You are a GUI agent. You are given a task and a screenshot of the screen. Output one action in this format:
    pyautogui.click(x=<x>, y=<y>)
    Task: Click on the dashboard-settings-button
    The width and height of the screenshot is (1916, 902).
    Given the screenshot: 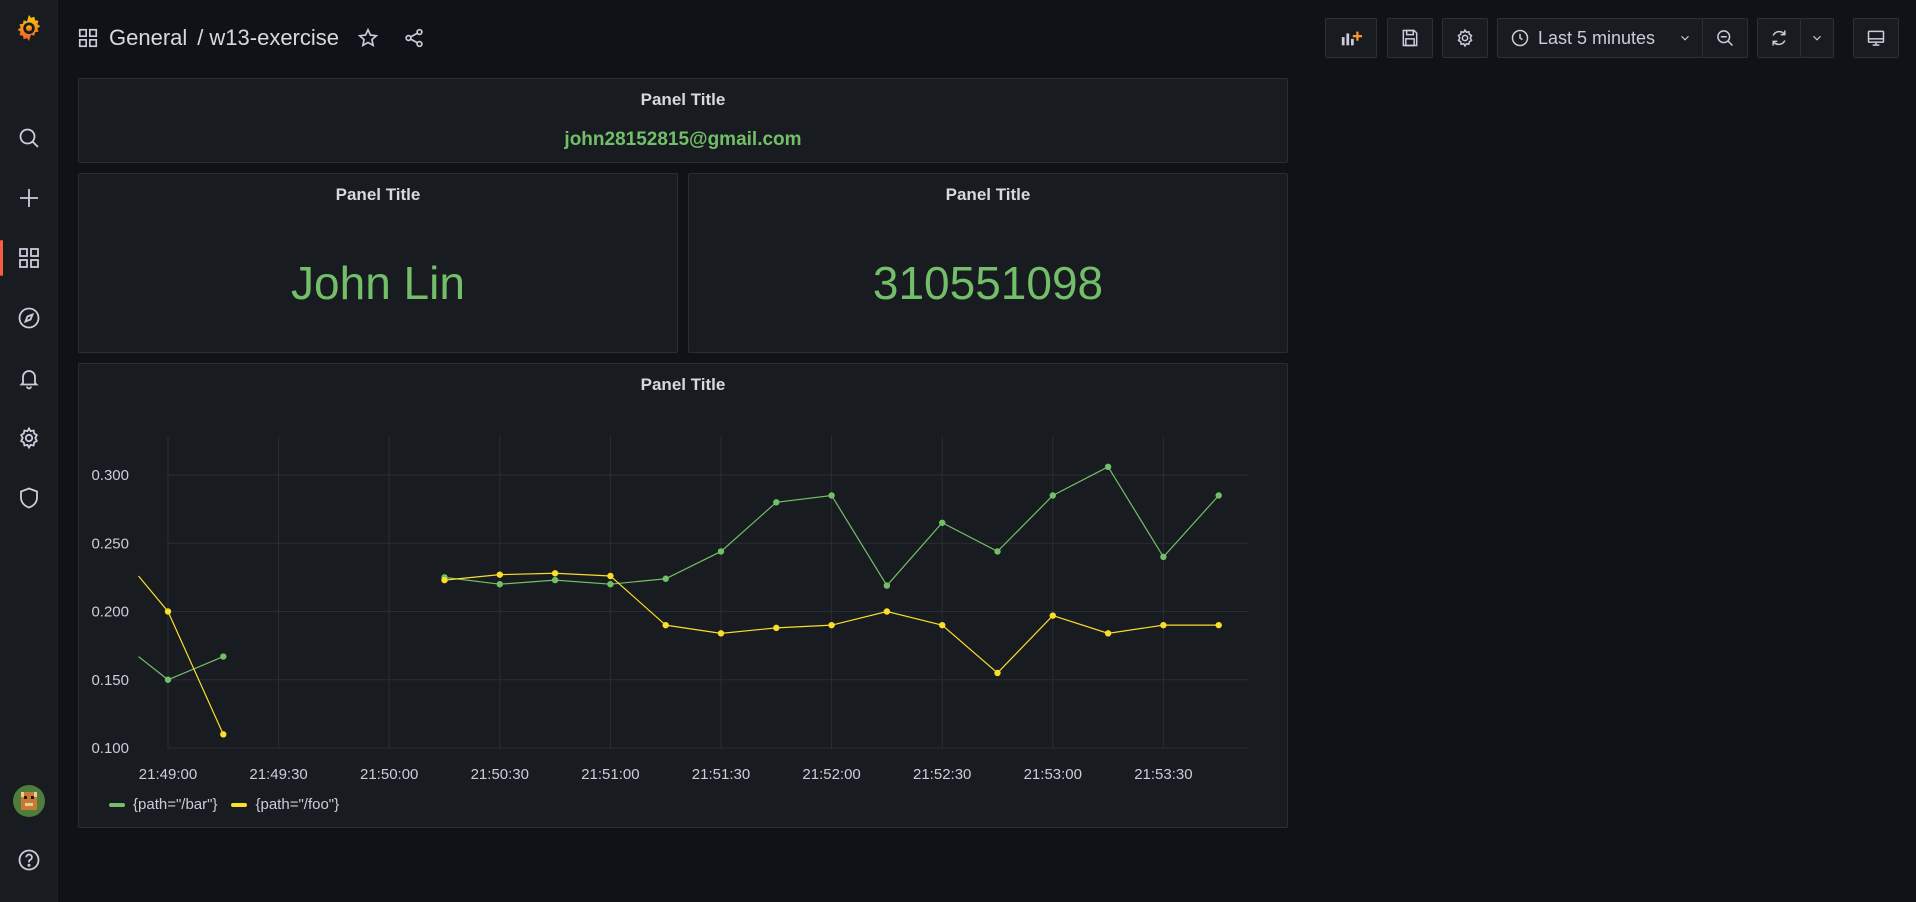 What is the action you would take?
    pyautogui.click(x=1465, y=38)
    